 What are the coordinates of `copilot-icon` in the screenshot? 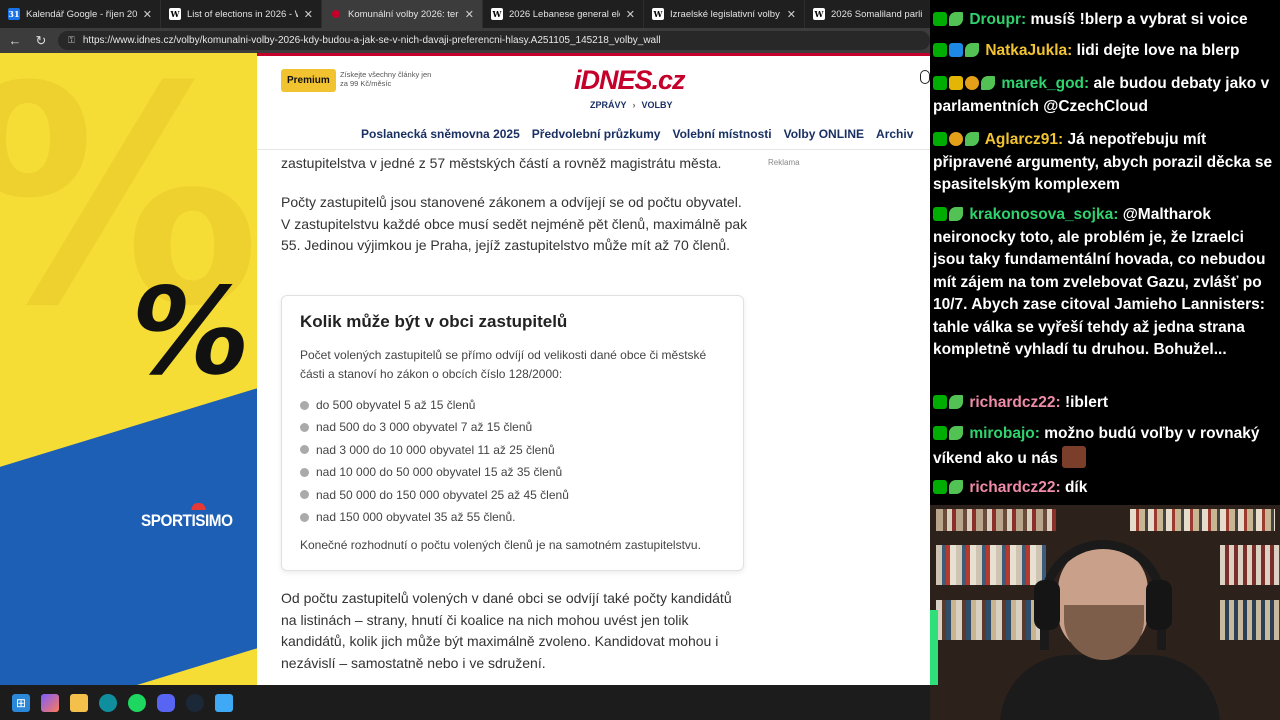 It's located at (50, 702).